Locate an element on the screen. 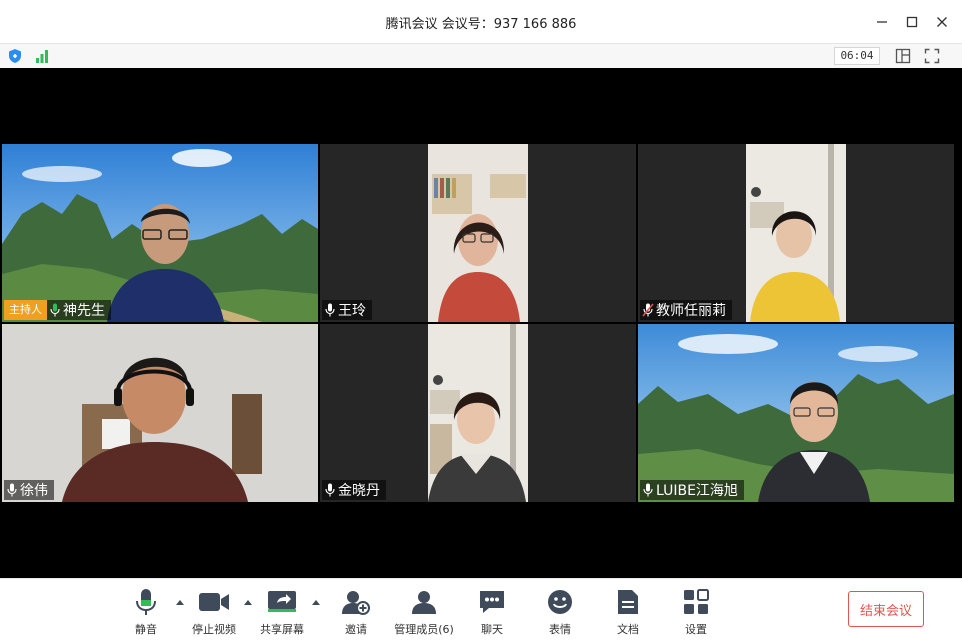 Image resolution: width=962 pixels, height=642 pixels. microphone-muted-icon is located at coordinates (648, 310).